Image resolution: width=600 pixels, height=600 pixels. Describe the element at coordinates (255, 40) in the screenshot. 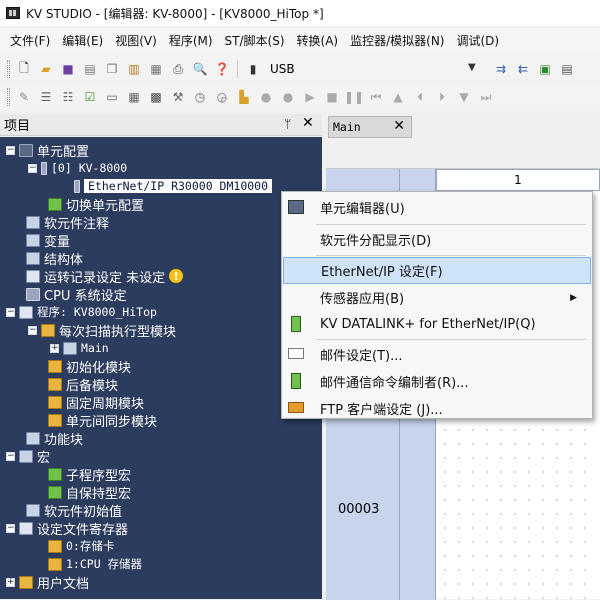

I see `menu-st-script: ST/脚本(S)` at that location.